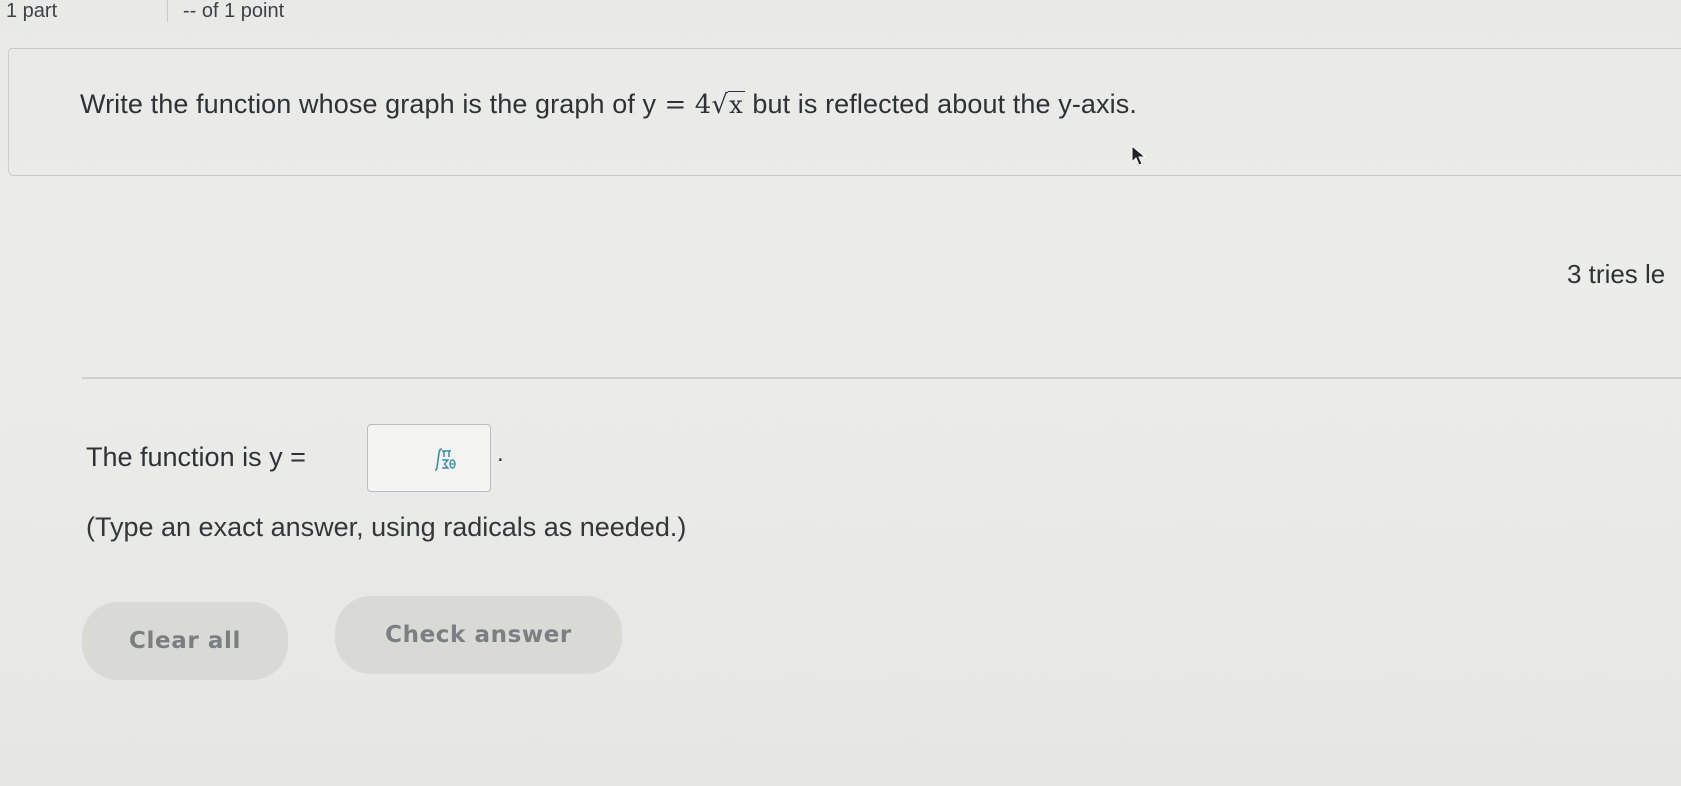  I want to click on radicand: x, so click(736, 105).